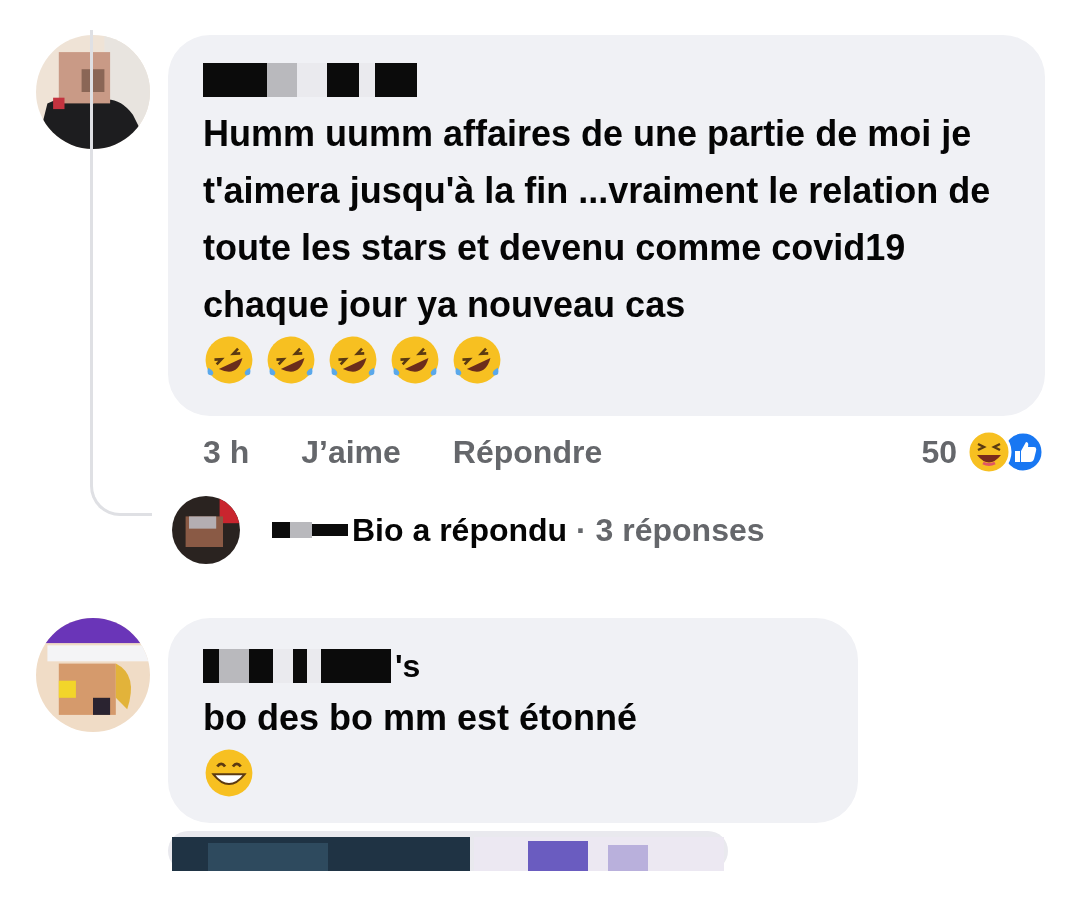 The image size is (1080, 914). What do you see at coordinates (421, 718) in the screenshot?
I see `comment-text: bo des bo mm est étonné` at bounding box center [421, 718].